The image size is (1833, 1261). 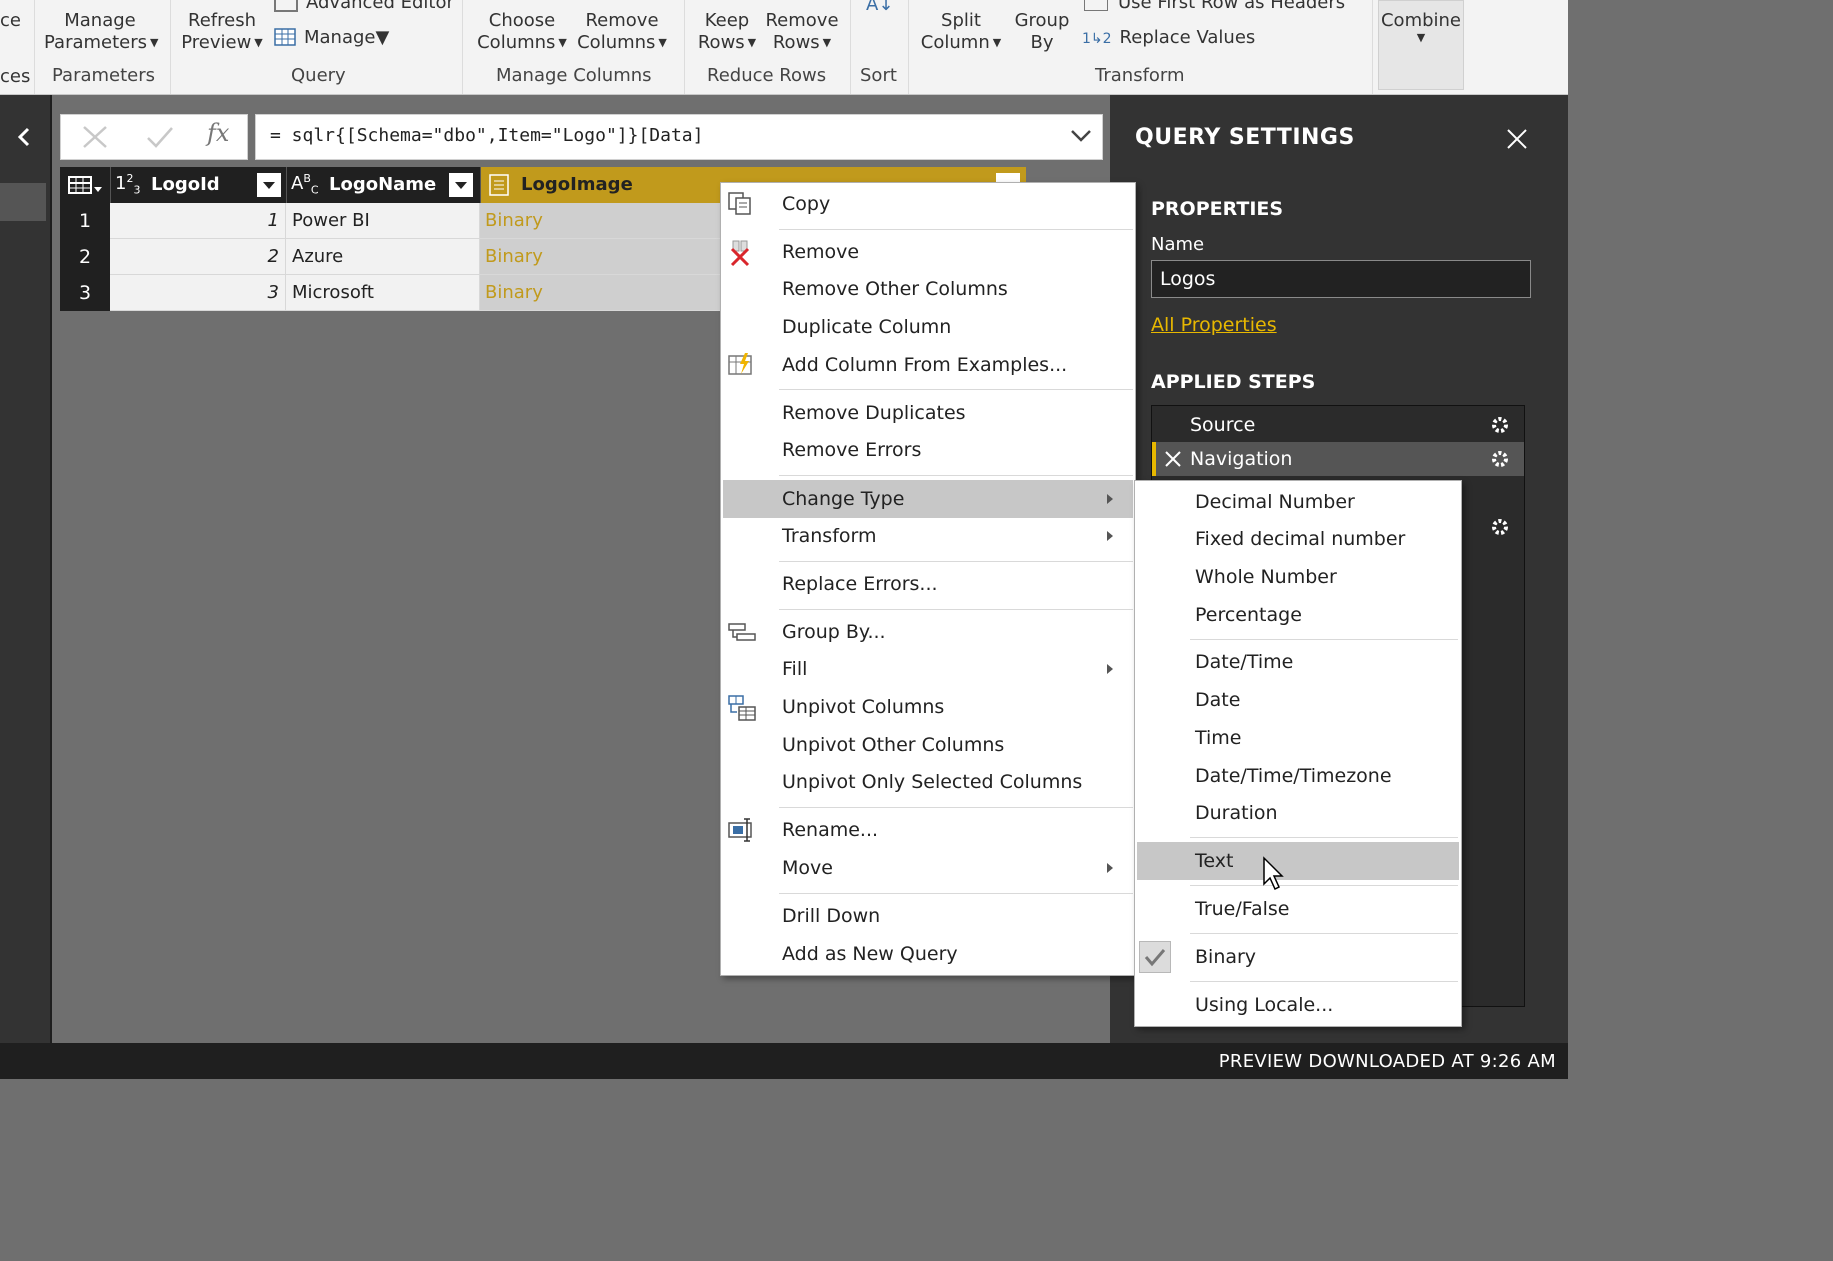 I want to click on type-option-decimal-number: Decimal Number, so click(x=1298, y=502).